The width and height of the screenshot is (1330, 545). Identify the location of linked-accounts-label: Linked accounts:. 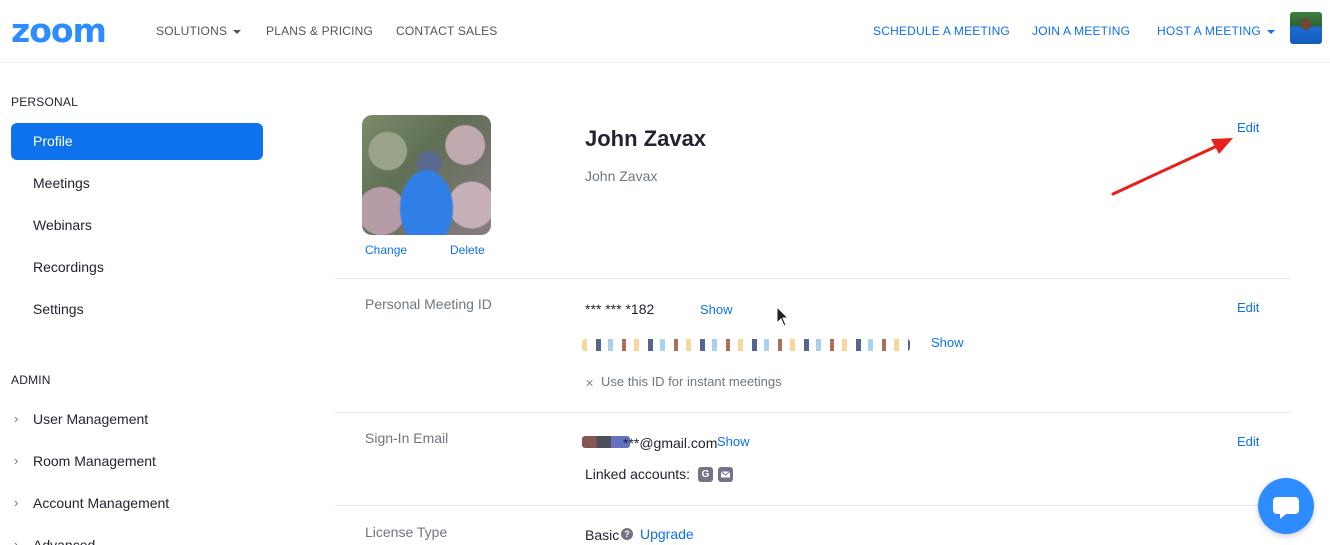
(638, 474).